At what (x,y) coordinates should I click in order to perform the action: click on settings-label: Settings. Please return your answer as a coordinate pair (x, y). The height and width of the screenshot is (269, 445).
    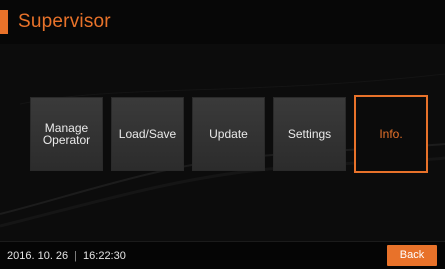
    Looking at the image, I should click on (309, 134).